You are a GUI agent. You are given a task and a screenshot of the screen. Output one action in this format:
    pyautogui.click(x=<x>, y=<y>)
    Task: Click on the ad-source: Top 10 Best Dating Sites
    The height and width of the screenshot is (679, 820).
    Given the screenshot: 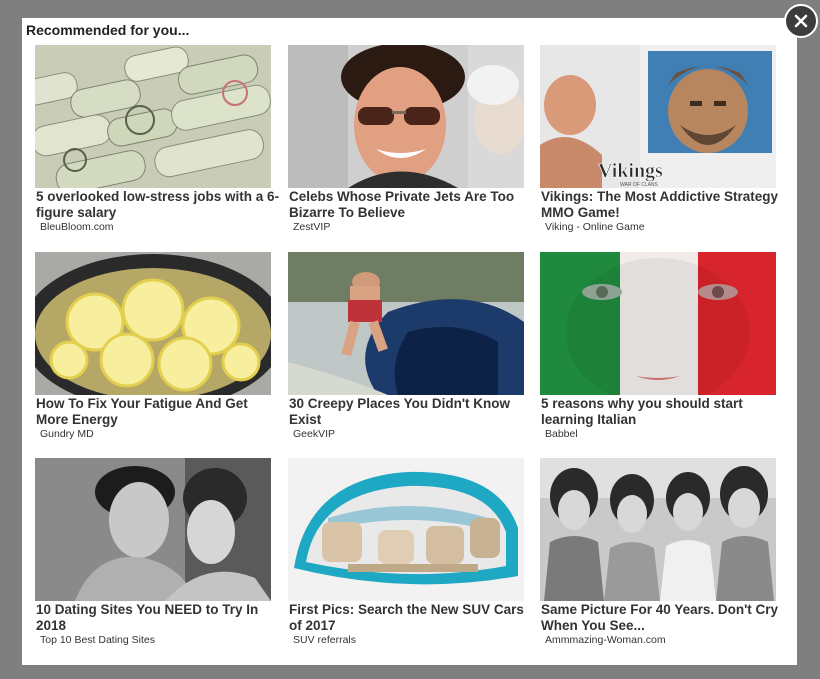 What is the action you would take?
    pyautogui.click(x=97, y=640)
    